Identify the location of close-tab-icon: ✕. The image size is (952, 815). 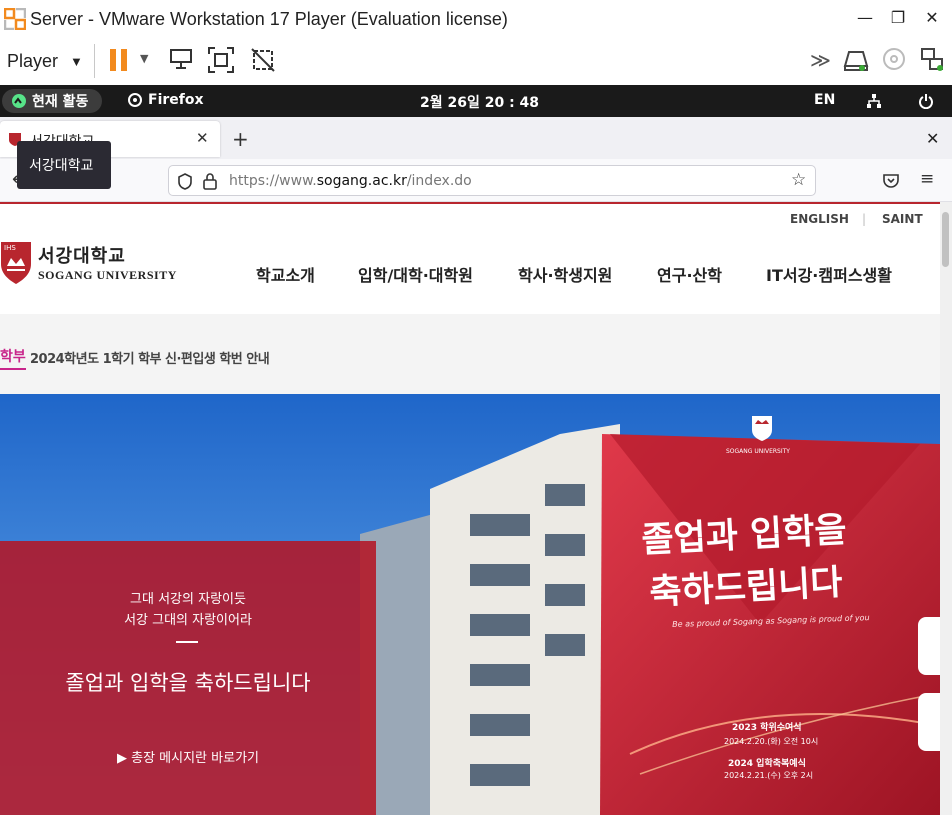
(202, 138).